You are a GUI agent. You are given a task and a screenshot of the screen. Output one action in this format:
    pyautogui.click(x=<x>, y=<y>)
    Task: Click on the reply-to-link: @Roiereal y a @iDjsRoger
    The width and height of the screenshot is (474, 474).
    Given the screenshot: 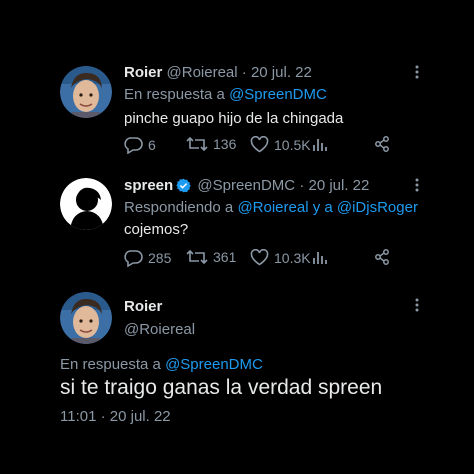 What is the action you would take?
    pyautogui.click(x=327, y=207)
    